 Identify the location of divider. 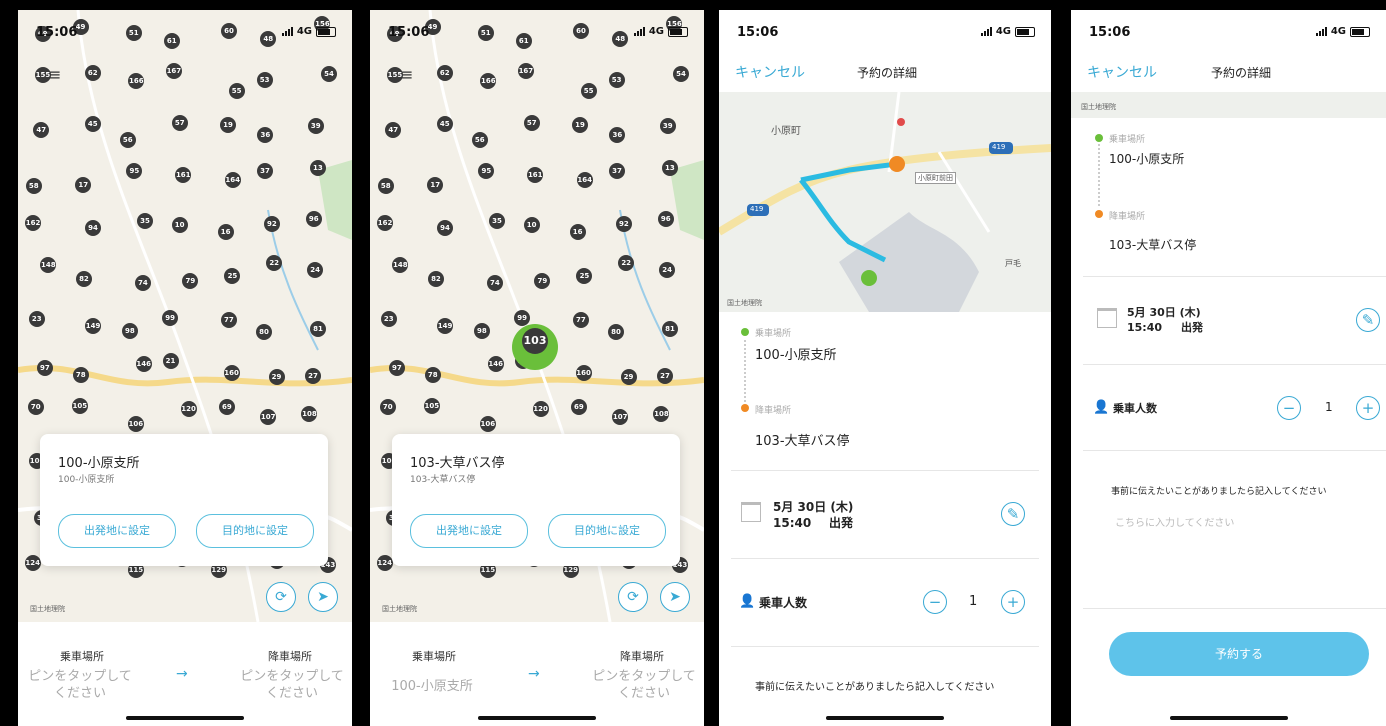
(1234, 450).